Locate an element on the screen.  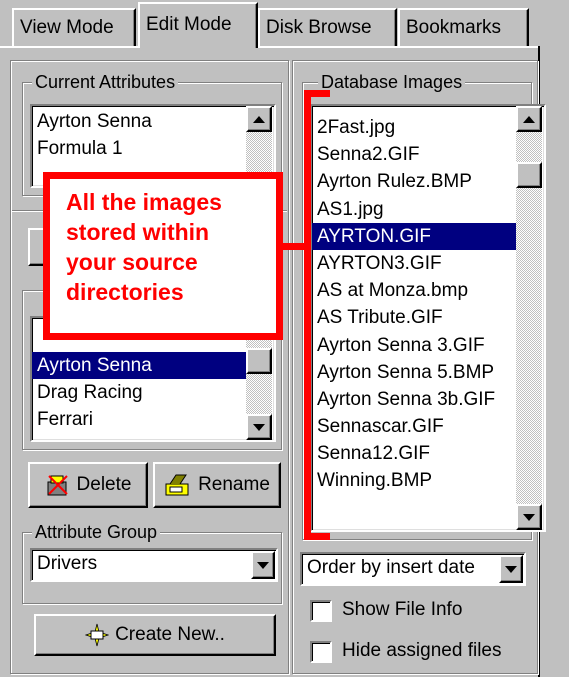
annotation-line: your source is located at coordinates (132, 262).